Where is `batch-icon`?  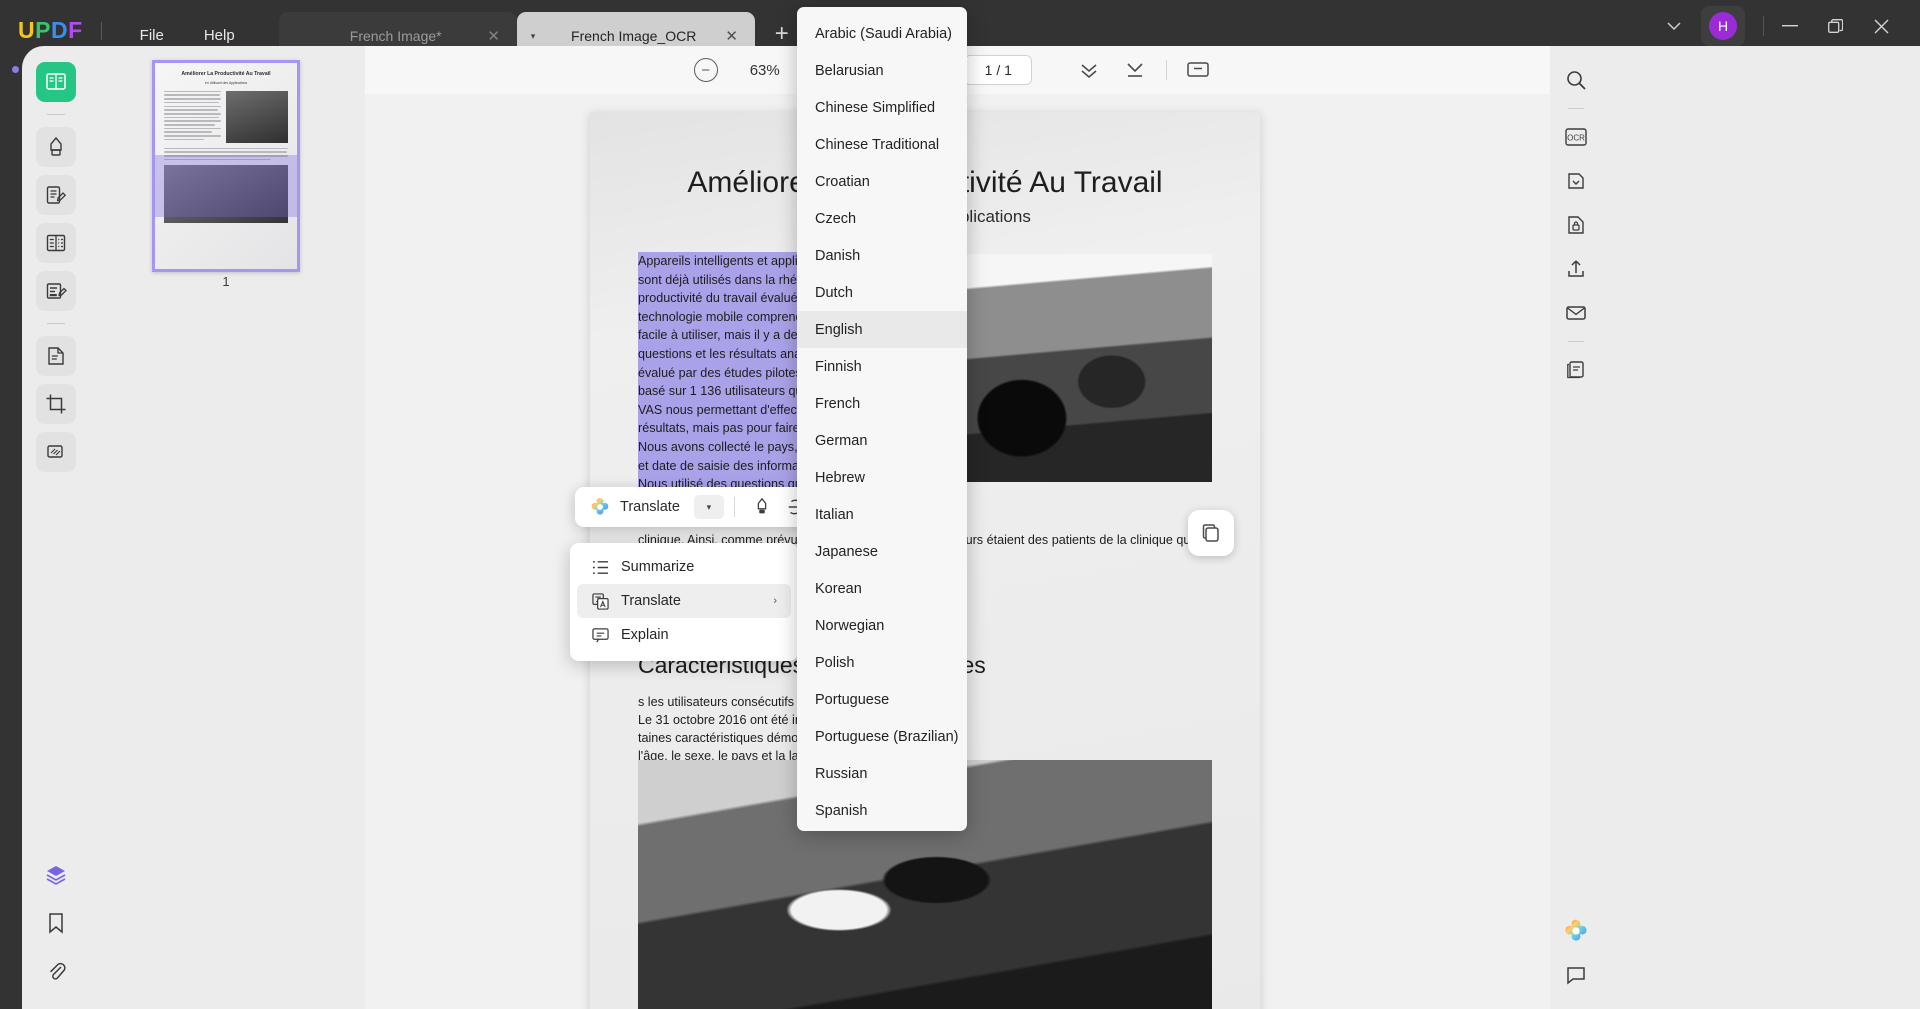
batch-icon is located at coordinates (1576, 370).